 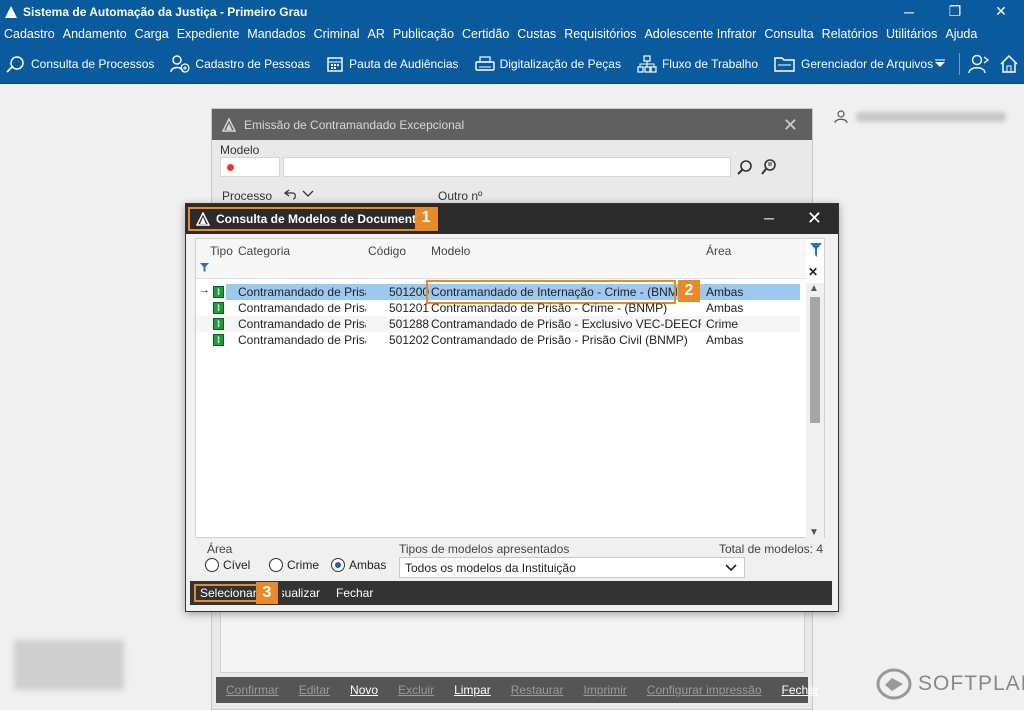 I want to click on menu-custas: Custas, so click(x=538, y=34).